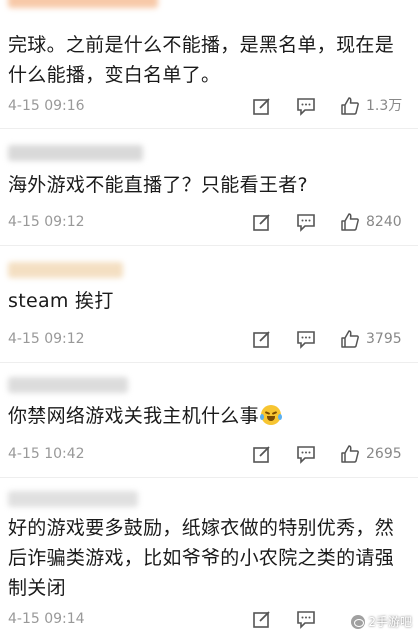  What do you see at coordinates (209, 454) in the screenshot?
I see `comment-meta: 4-15 10:42 2695` at bounding box center [209, 454].